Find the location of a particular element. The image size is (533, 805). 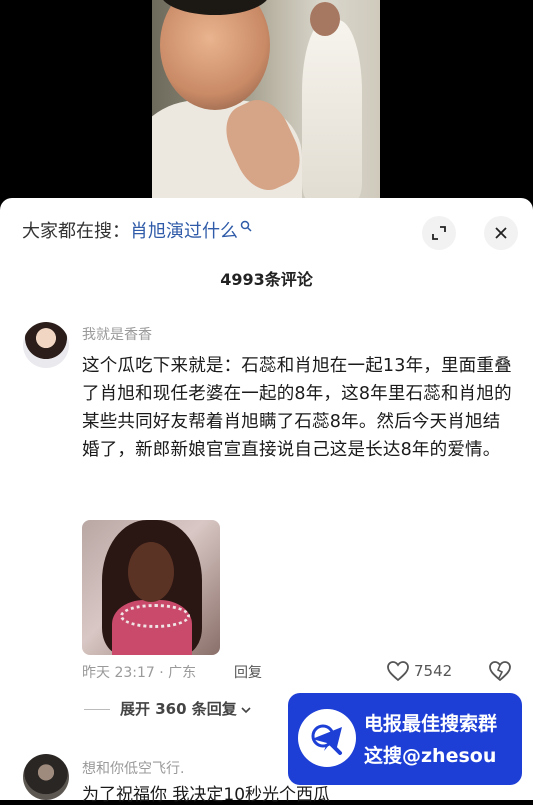

expand-icon is located at coordinates (439, 233).